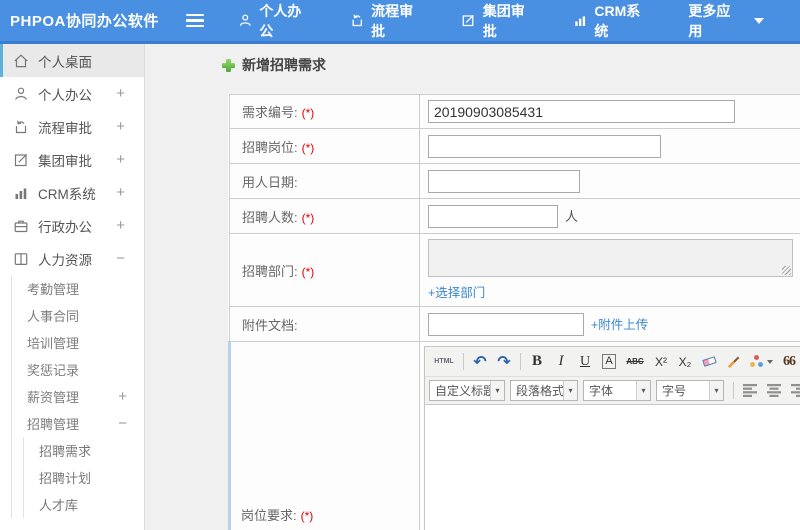  I want to click on superscript-button: X², so click(661, 362).